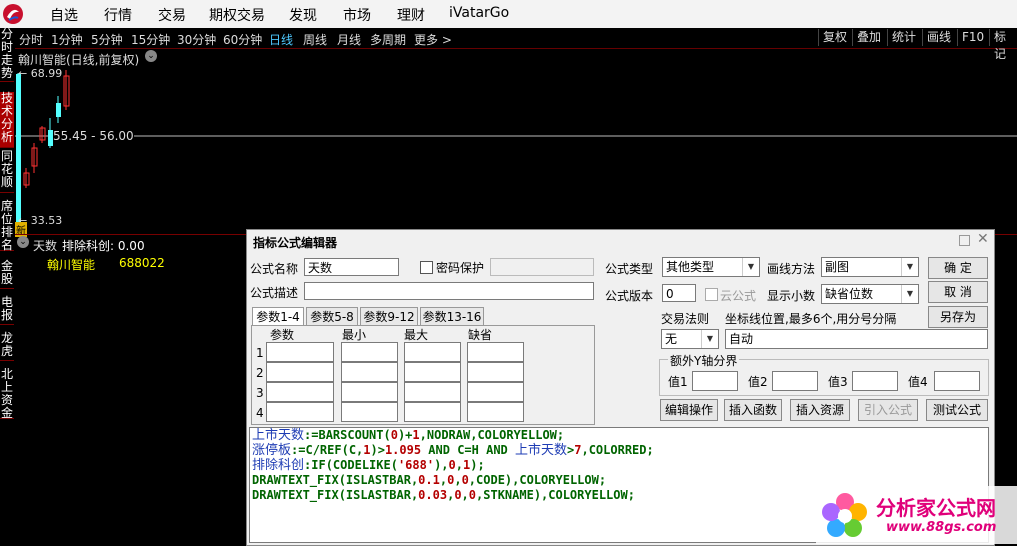 The width and height of the screenshot is (1017, 546). Describe the element at coordinates (7, 55) in the screenshot. I see `sidebar-tab-fenshi: 分时走势` at that location.